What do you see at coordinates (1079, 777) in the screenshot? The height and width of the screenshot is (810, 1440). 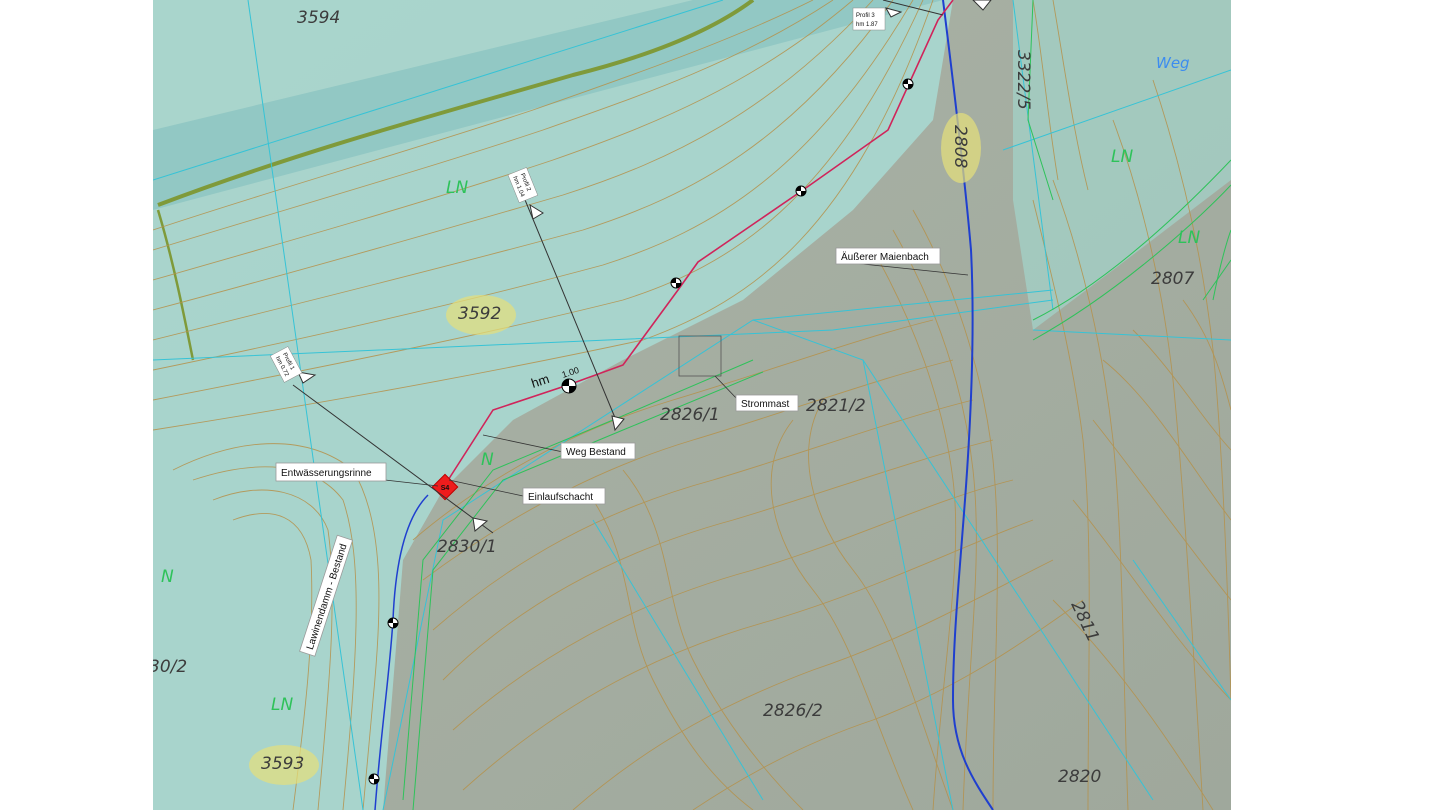 I see `parcel-2820: 2820` at bounding box center [1079, 777].